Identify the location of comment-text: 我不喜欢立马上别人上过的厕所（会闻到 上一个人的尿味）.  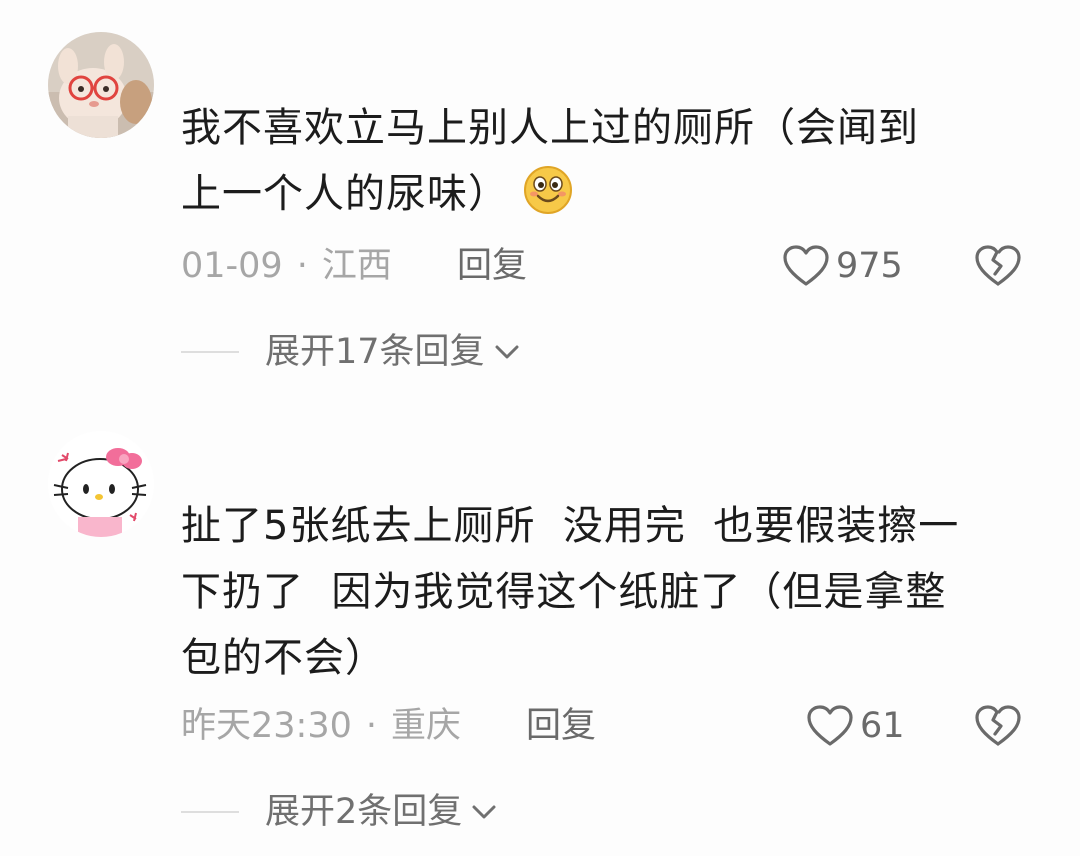
(611, 161).